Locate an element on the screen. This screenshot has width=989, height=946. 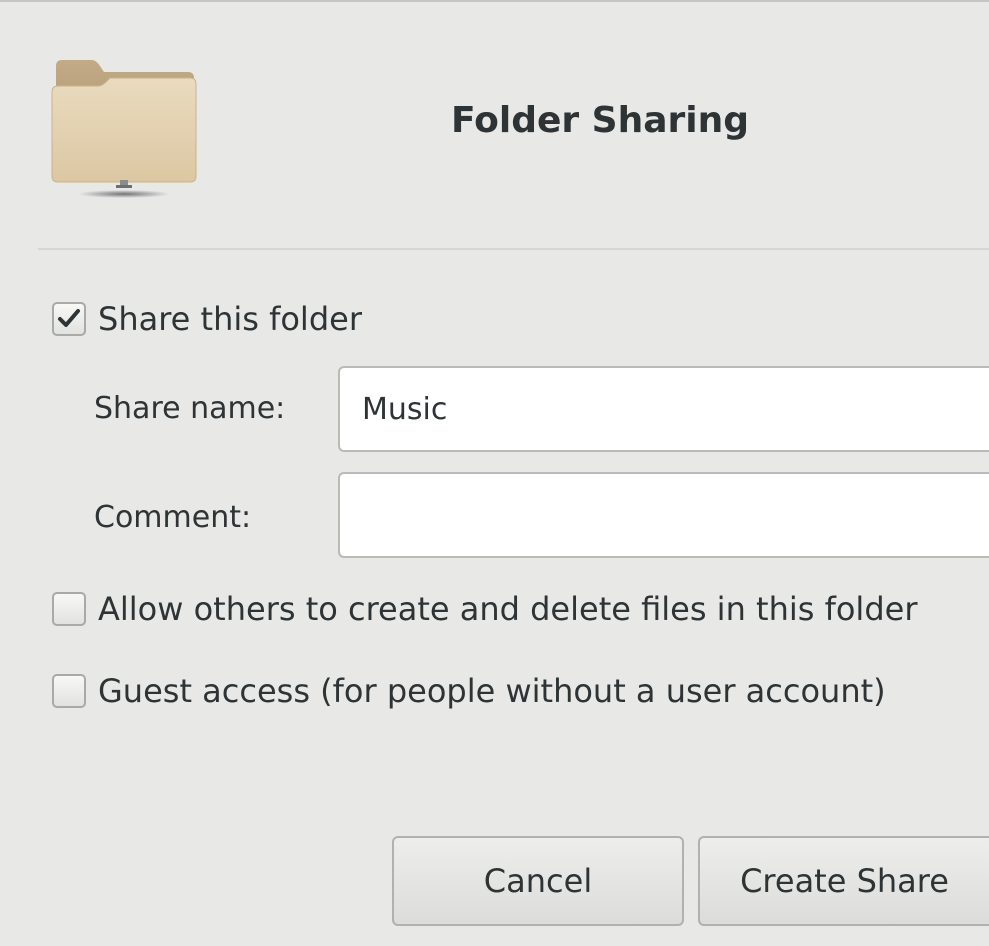
dialog-title: Folder Sharing is located at coordinates (600, 120).